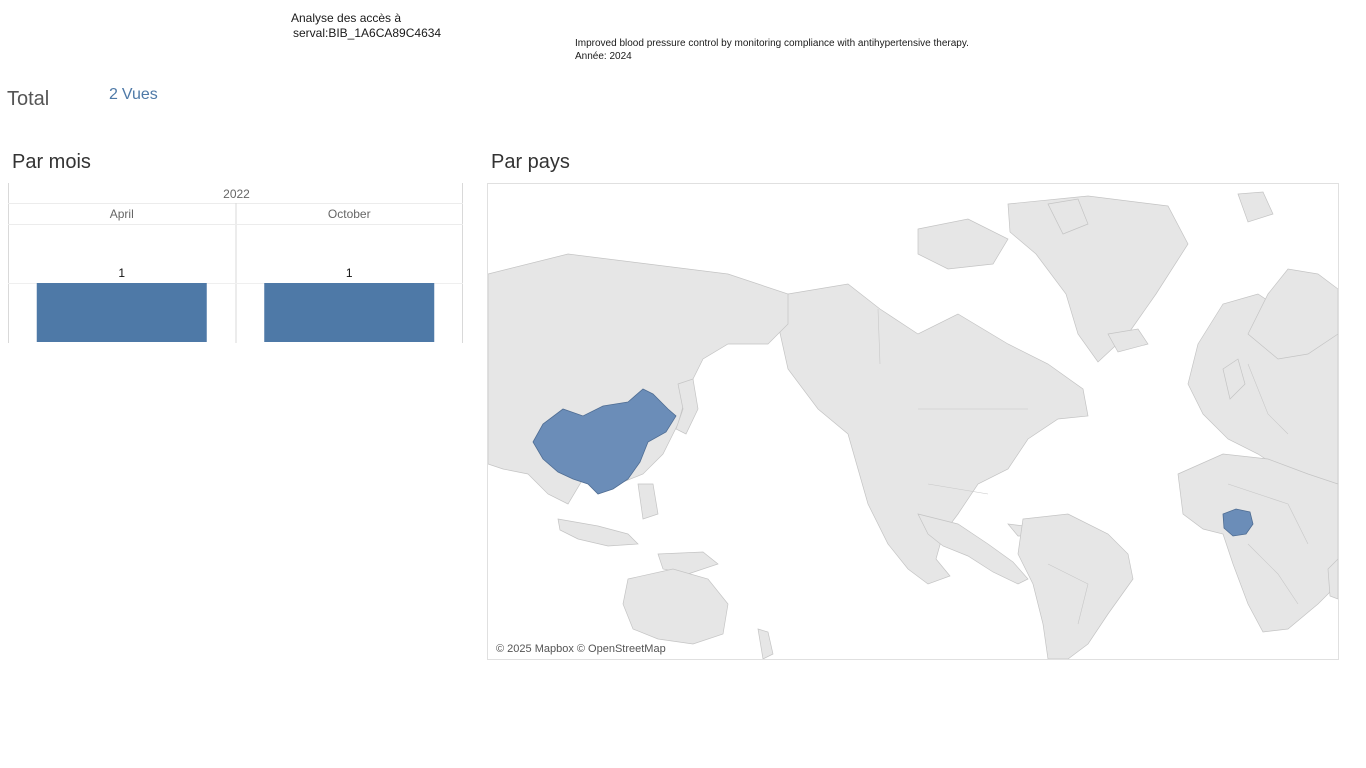 The height and width of the screenshot is (768, 1366). I want to click on africa-shape, so click(1257, 543).